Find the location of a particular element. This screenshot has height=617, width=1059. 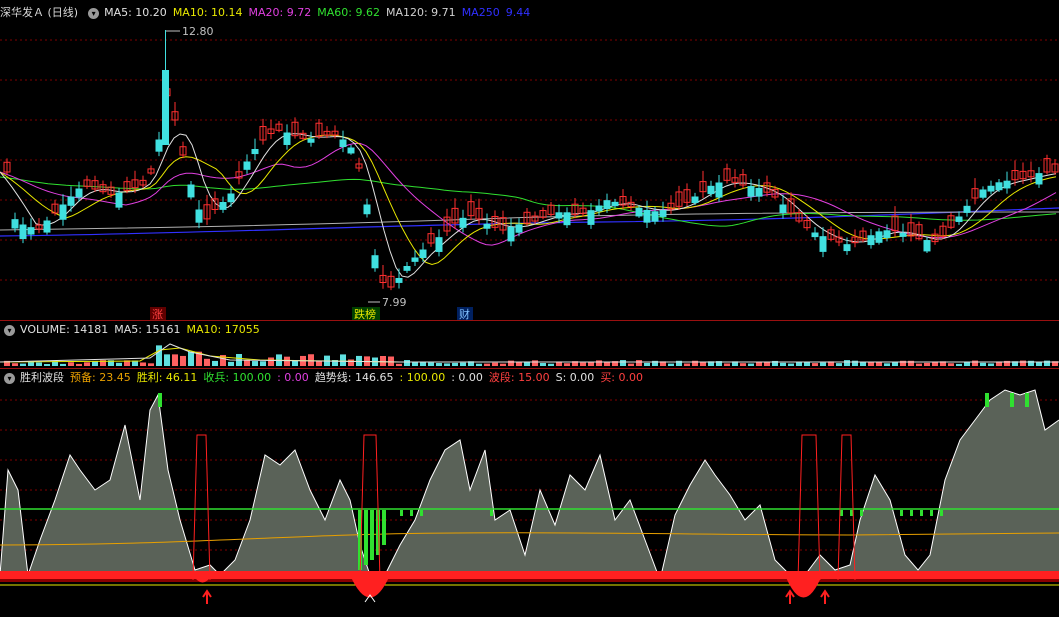

main-settings-icon: ▾ is located at coordinates (94, 13).